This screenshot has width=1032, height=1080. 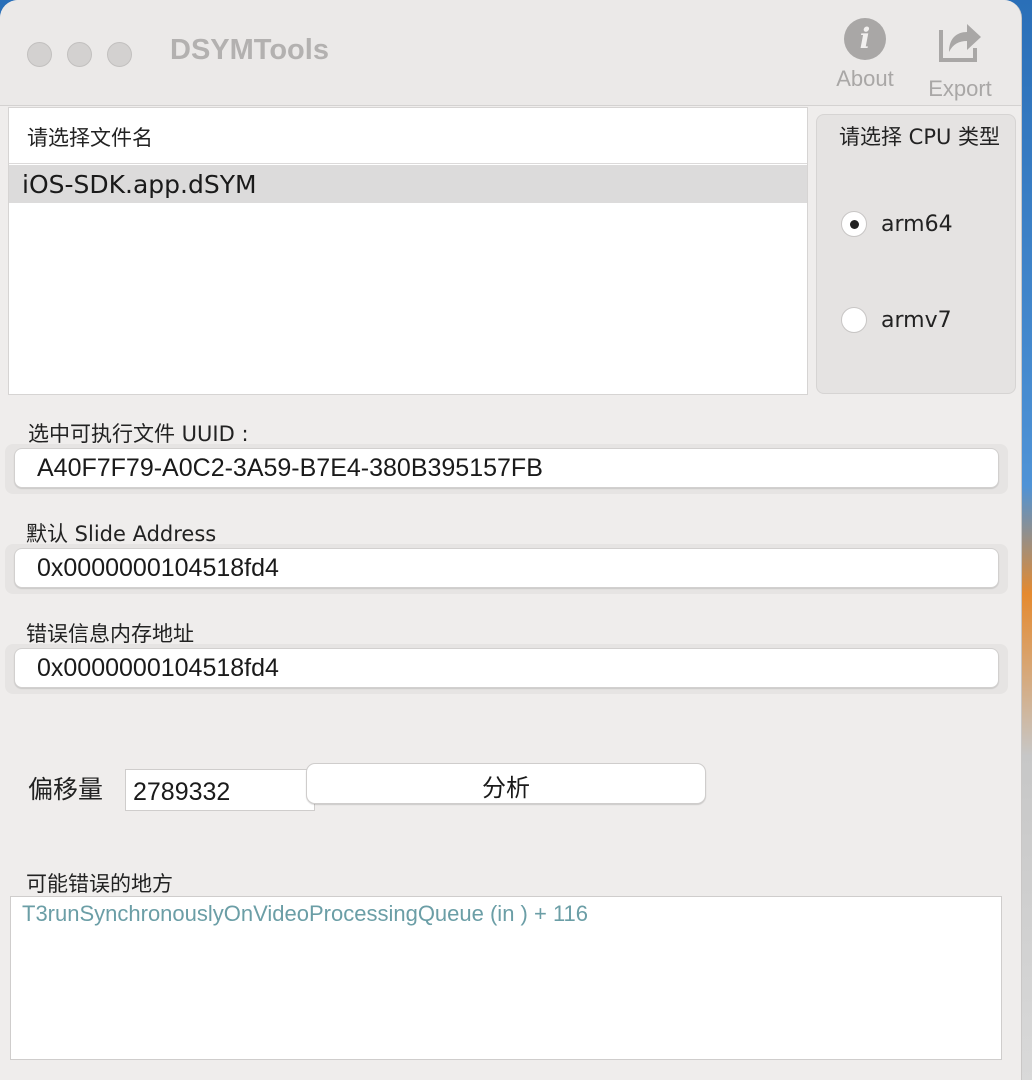 What do you see at coordinates (854, 320) in the screenshot?
I see `radio-unselected` at bounding box center [854, 320].